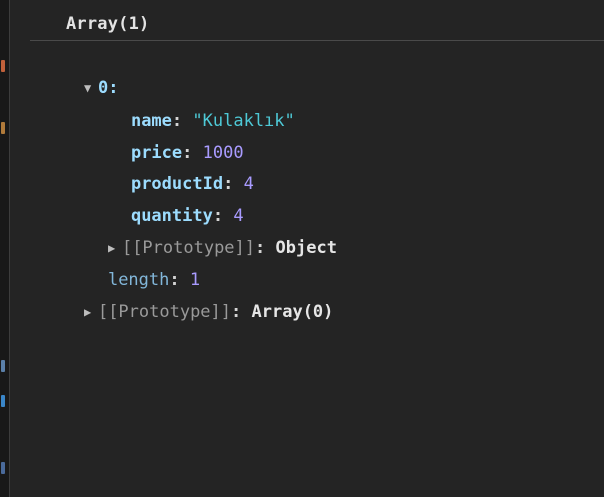 Image resolution: width=604 pixels, height=497 pixels. What do you see at coordinates (202, 236) in the screenshot?
I see `item-prototype-toggle: ▶ [[Prototype]]: Object` at bounding box center [202, 236].